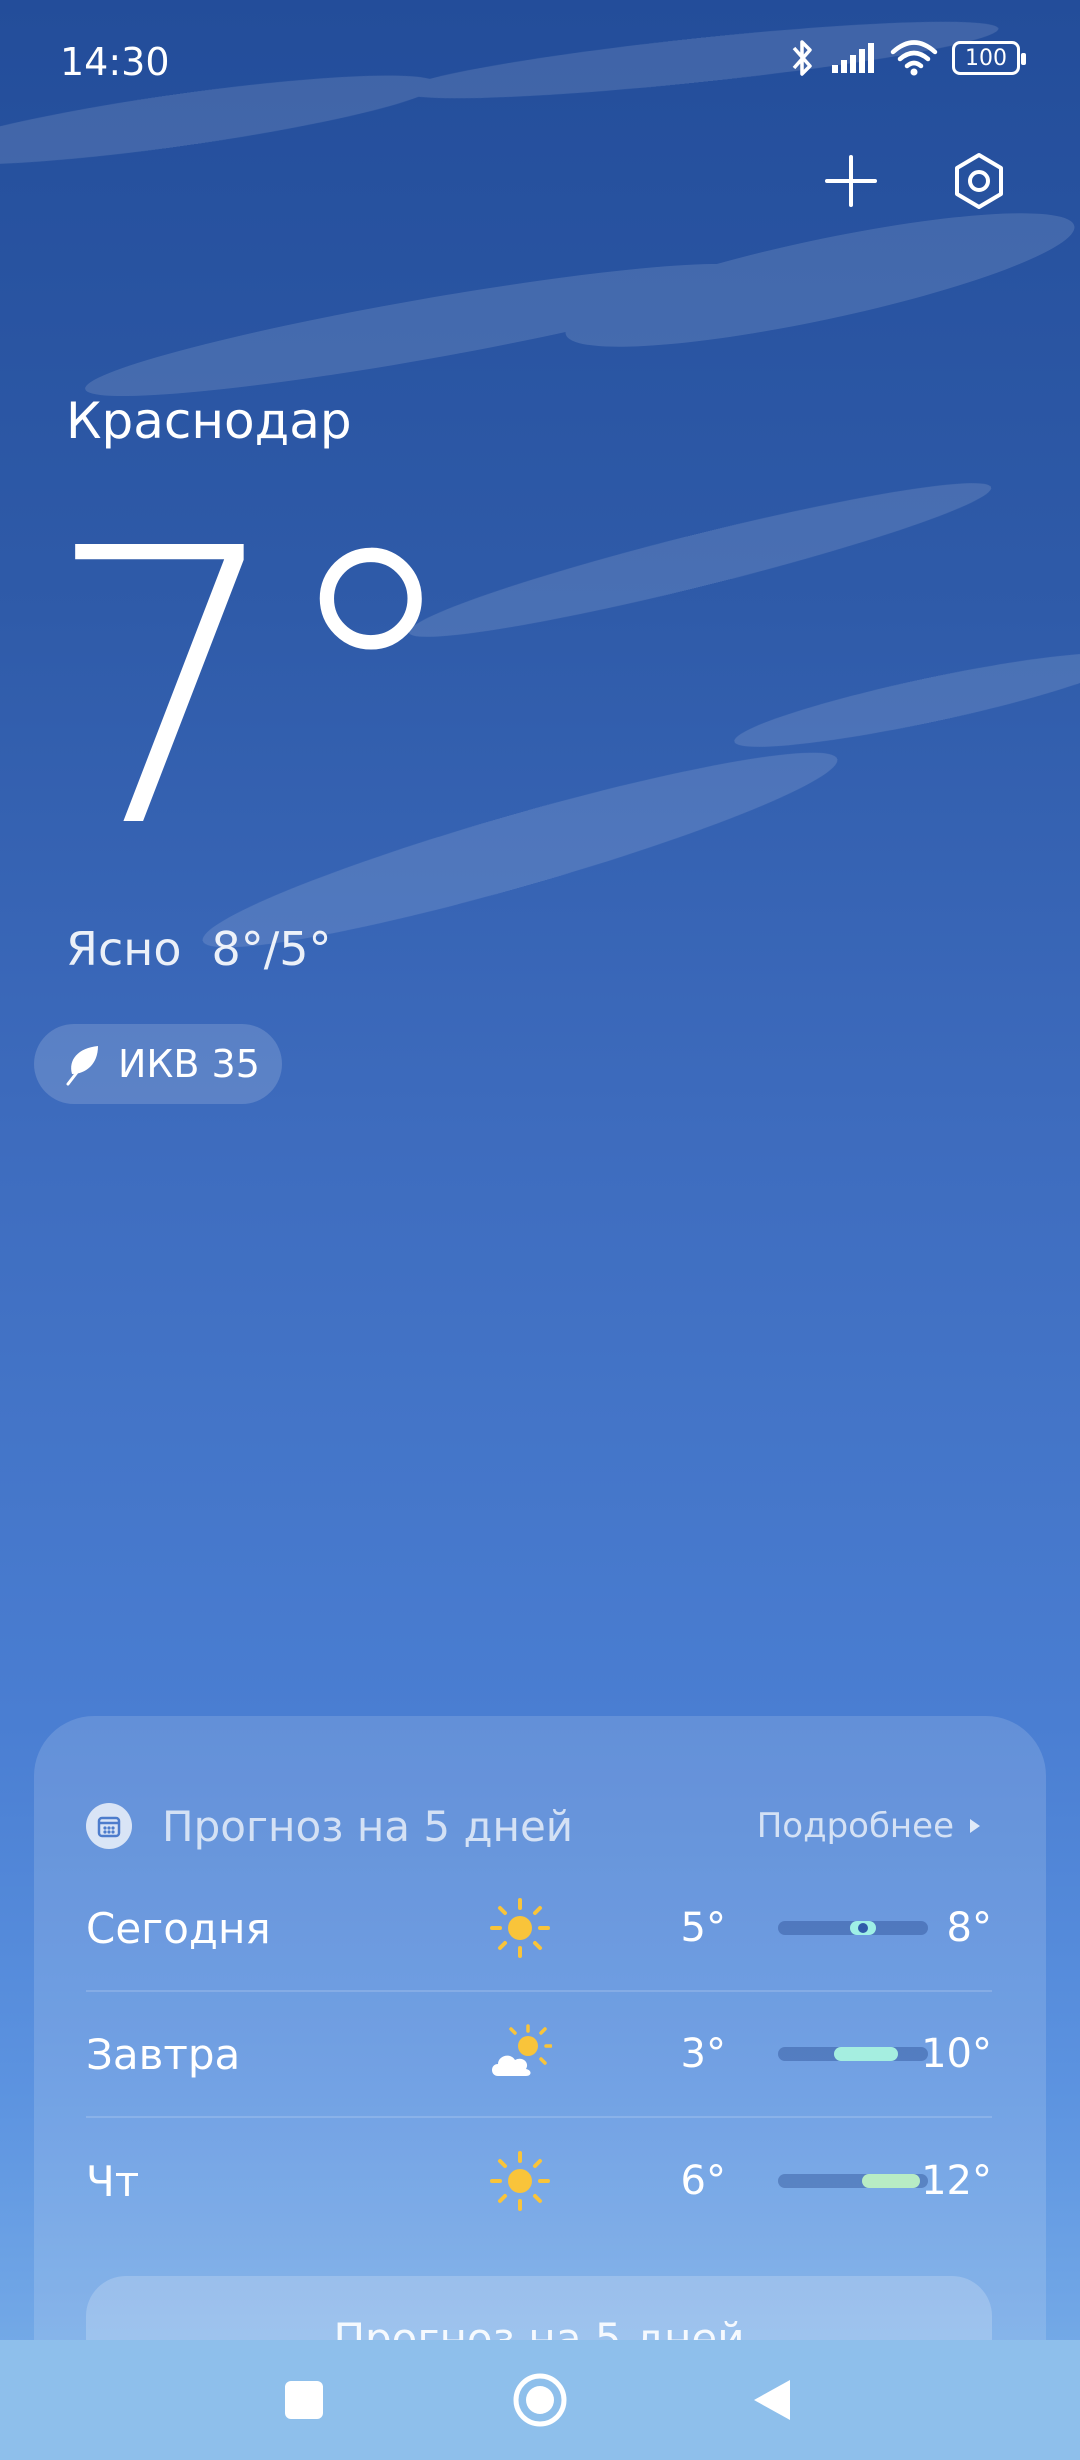  I want to click on aqi-chip: ИКВ 35, so click(158, 1064).